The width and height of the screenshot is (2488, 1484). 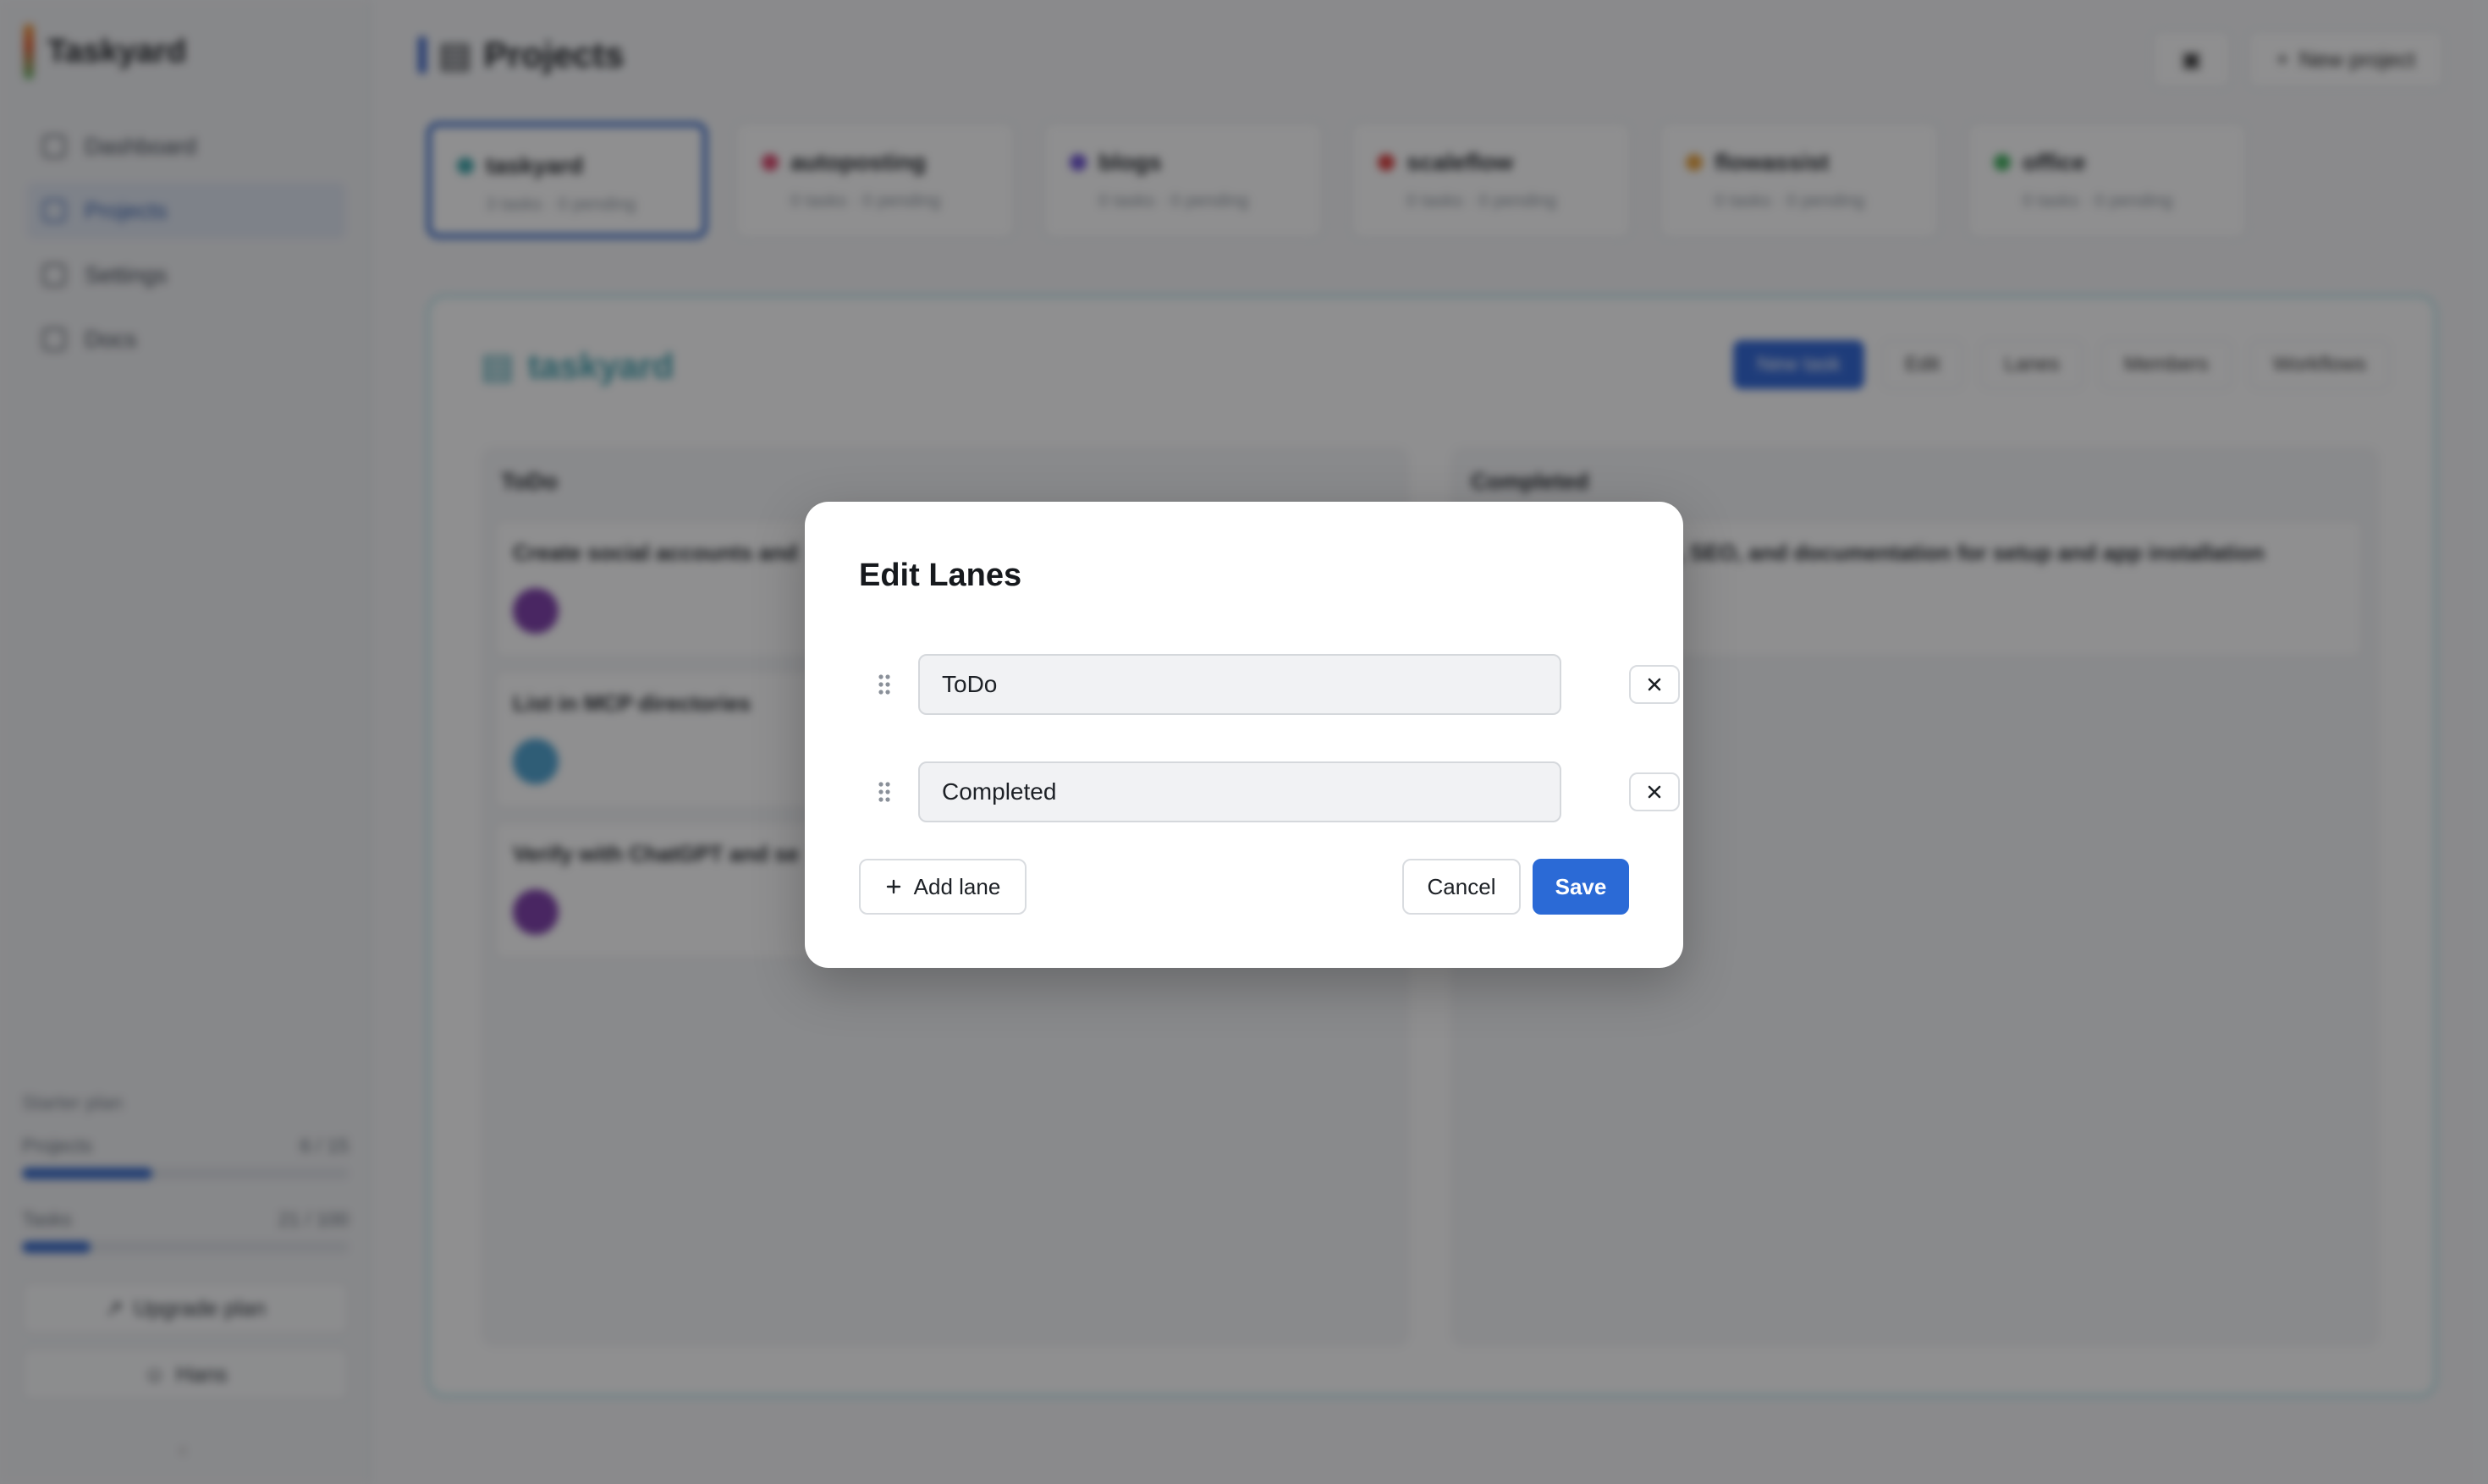 I want to click on cancel-button: Cancel, so click(x=1461, y=887).